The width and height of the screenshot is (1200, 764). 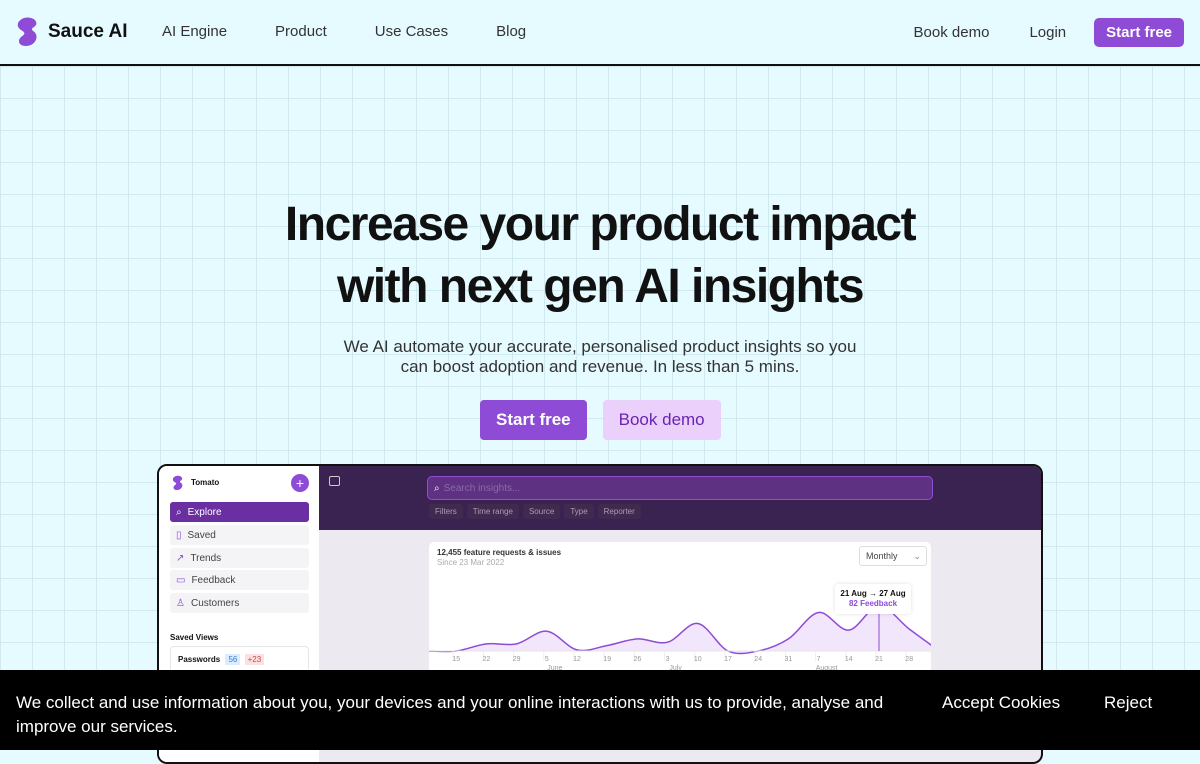 What do you see at coordinates (205, 482) in the screenshot?
I see `workspace-name: Tomato` at bounding box center [205, 482].